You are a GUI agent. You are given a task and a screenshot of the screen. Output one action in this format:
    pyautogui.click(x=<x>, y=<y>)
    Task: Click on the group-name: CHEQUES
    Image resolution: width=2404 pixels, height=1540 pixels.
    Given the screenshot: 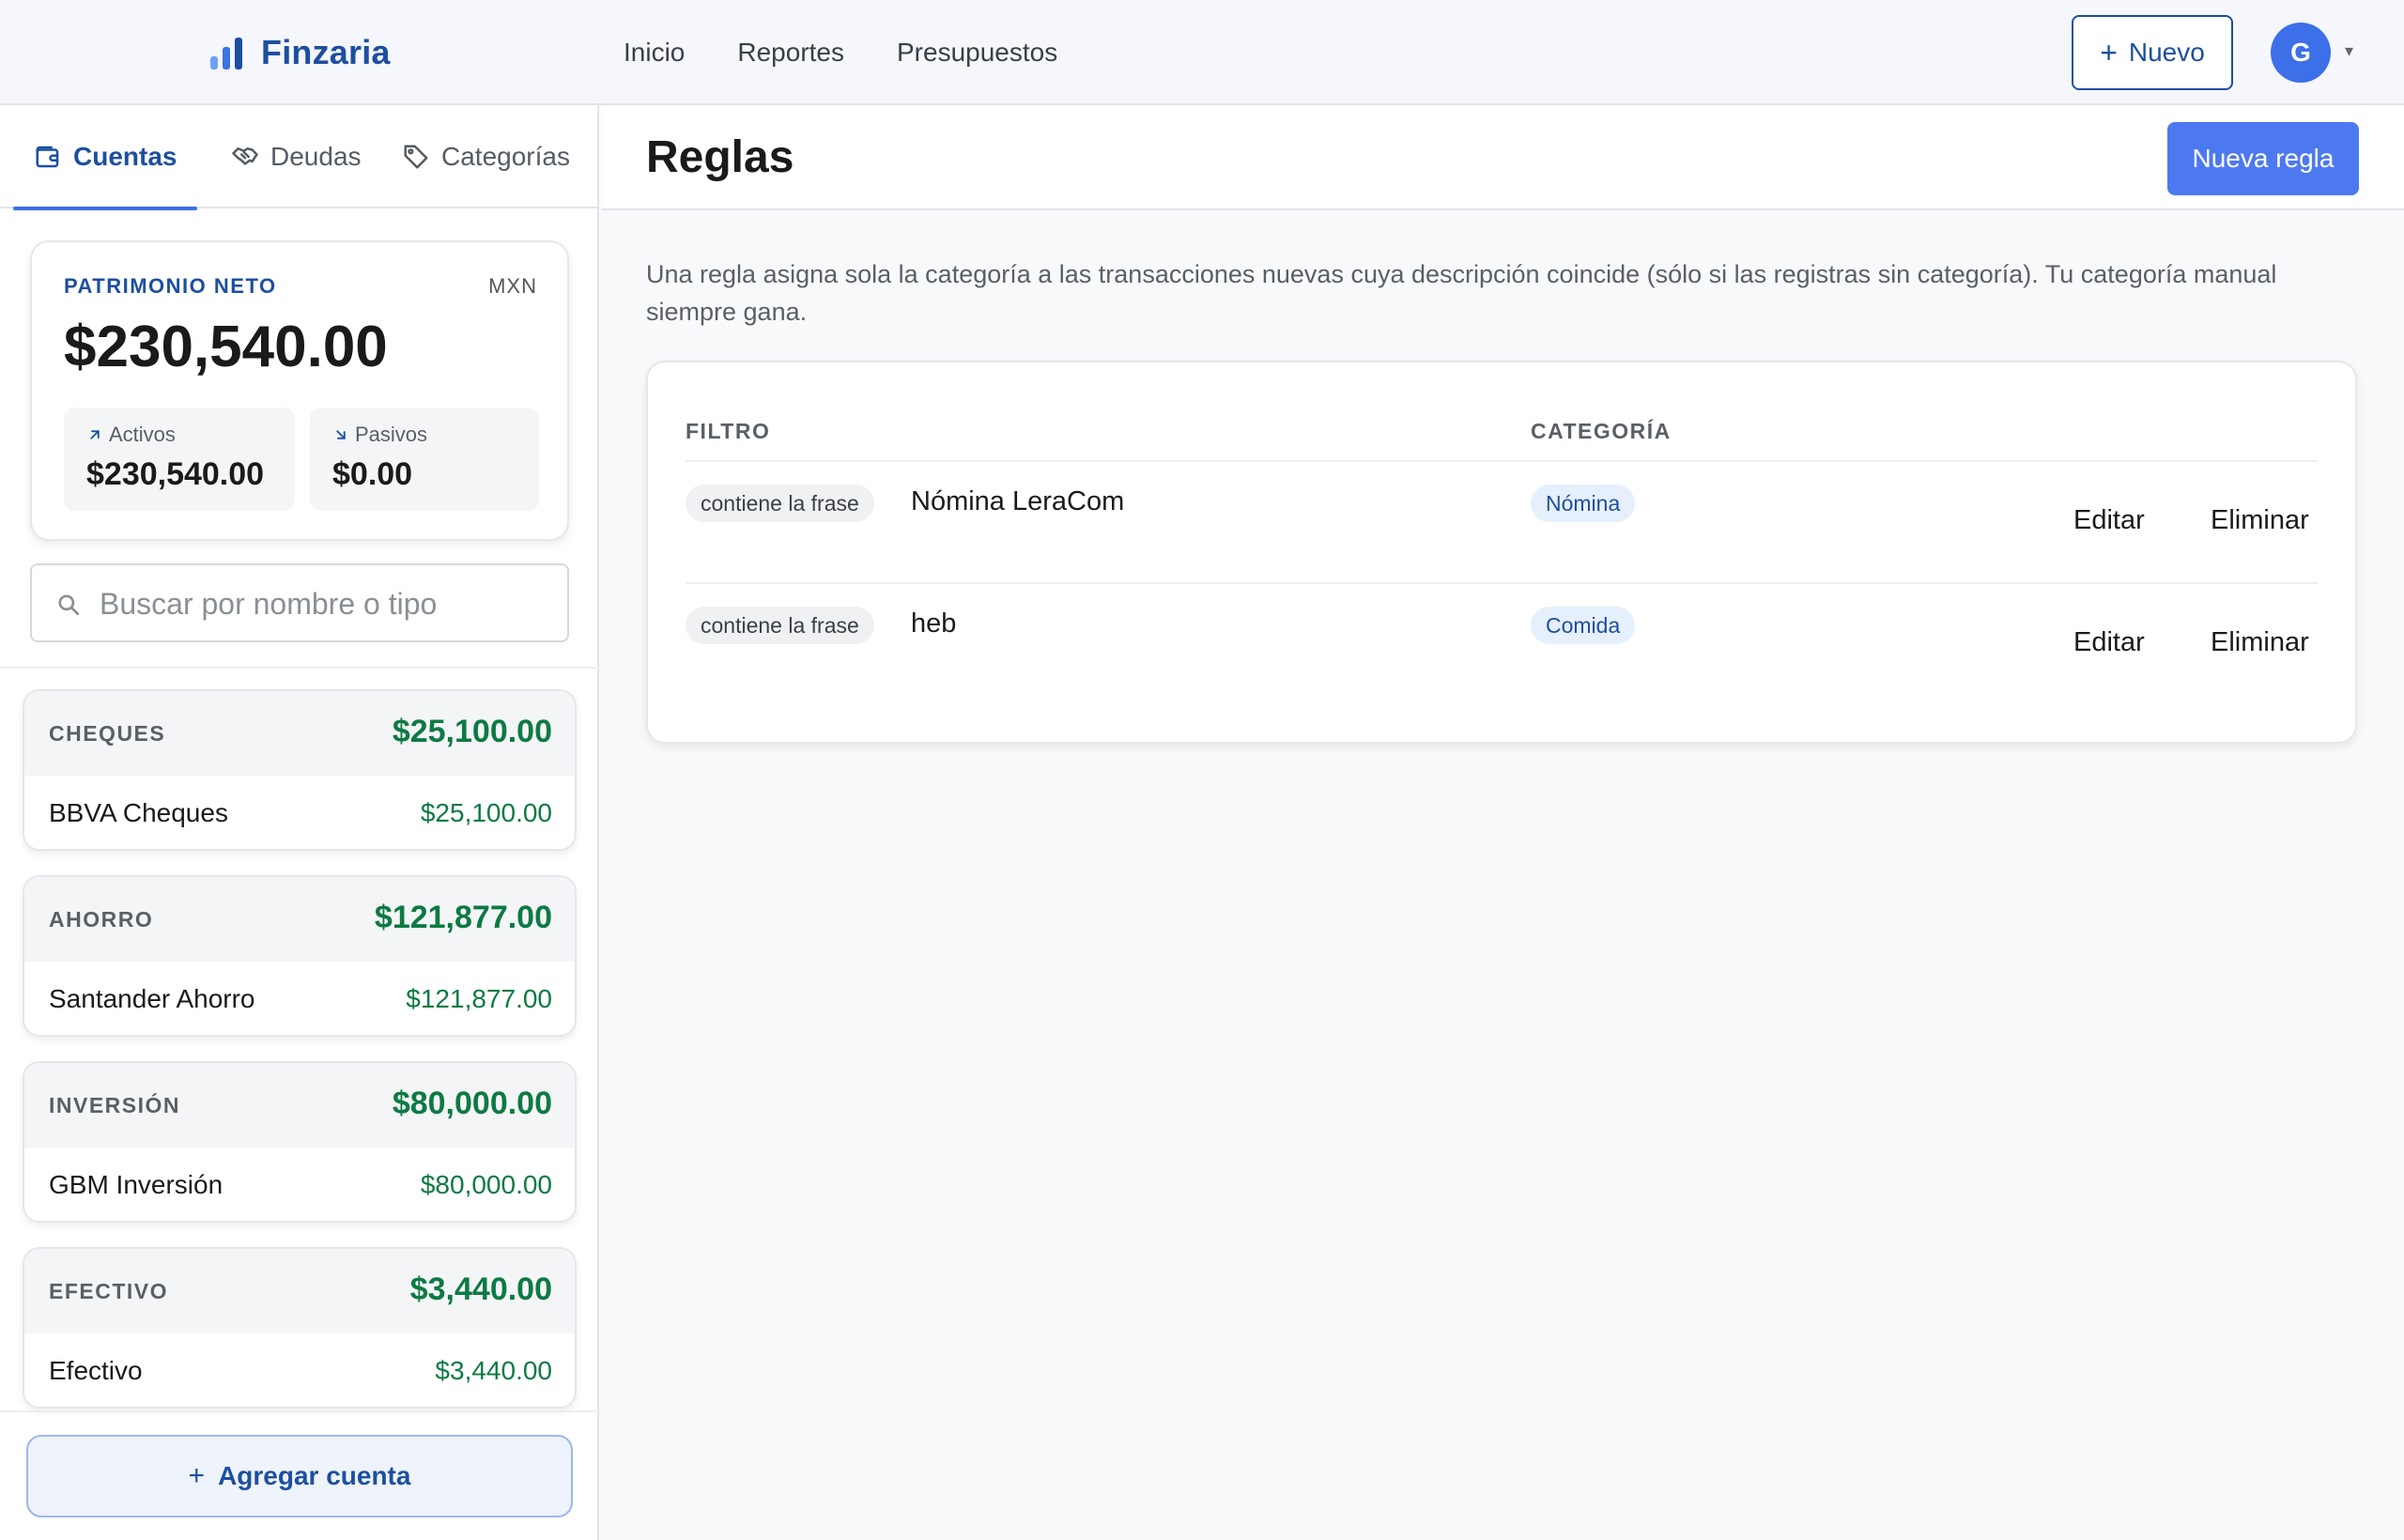 What is the action you would take?
    pyautogui.click(x=107, y=733)
    